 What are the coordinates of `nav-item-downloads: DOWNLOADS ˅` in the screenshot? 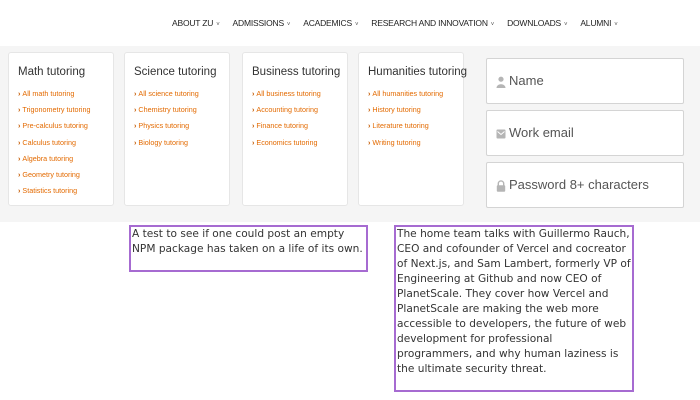 It's located at (537, 23).